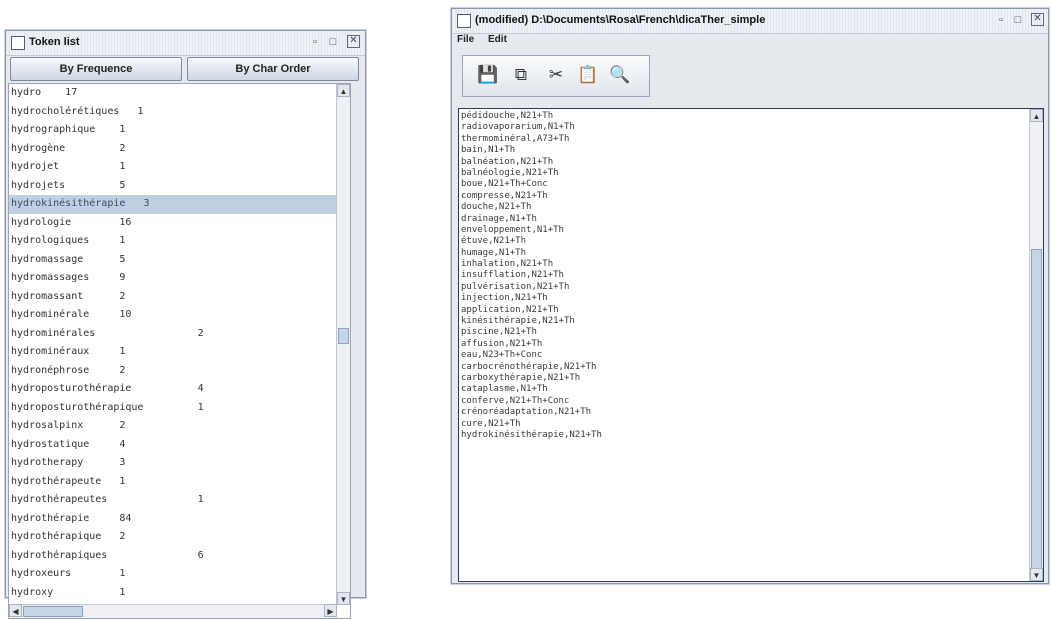 This screenshot has width=1051, height=619. I want to click on token-row: hydroxy 1, so click(179, 593).